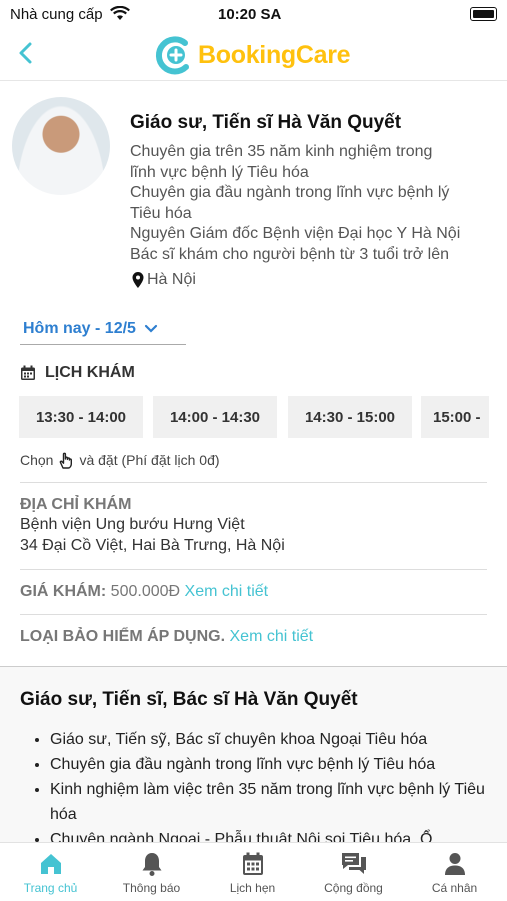 This screenshot has height=901, width=507. What do you see at coordinates (56, 14) in the screenshot?
I see `carrier-label: Nhà cung cấp` at bounding box center [56, 14].